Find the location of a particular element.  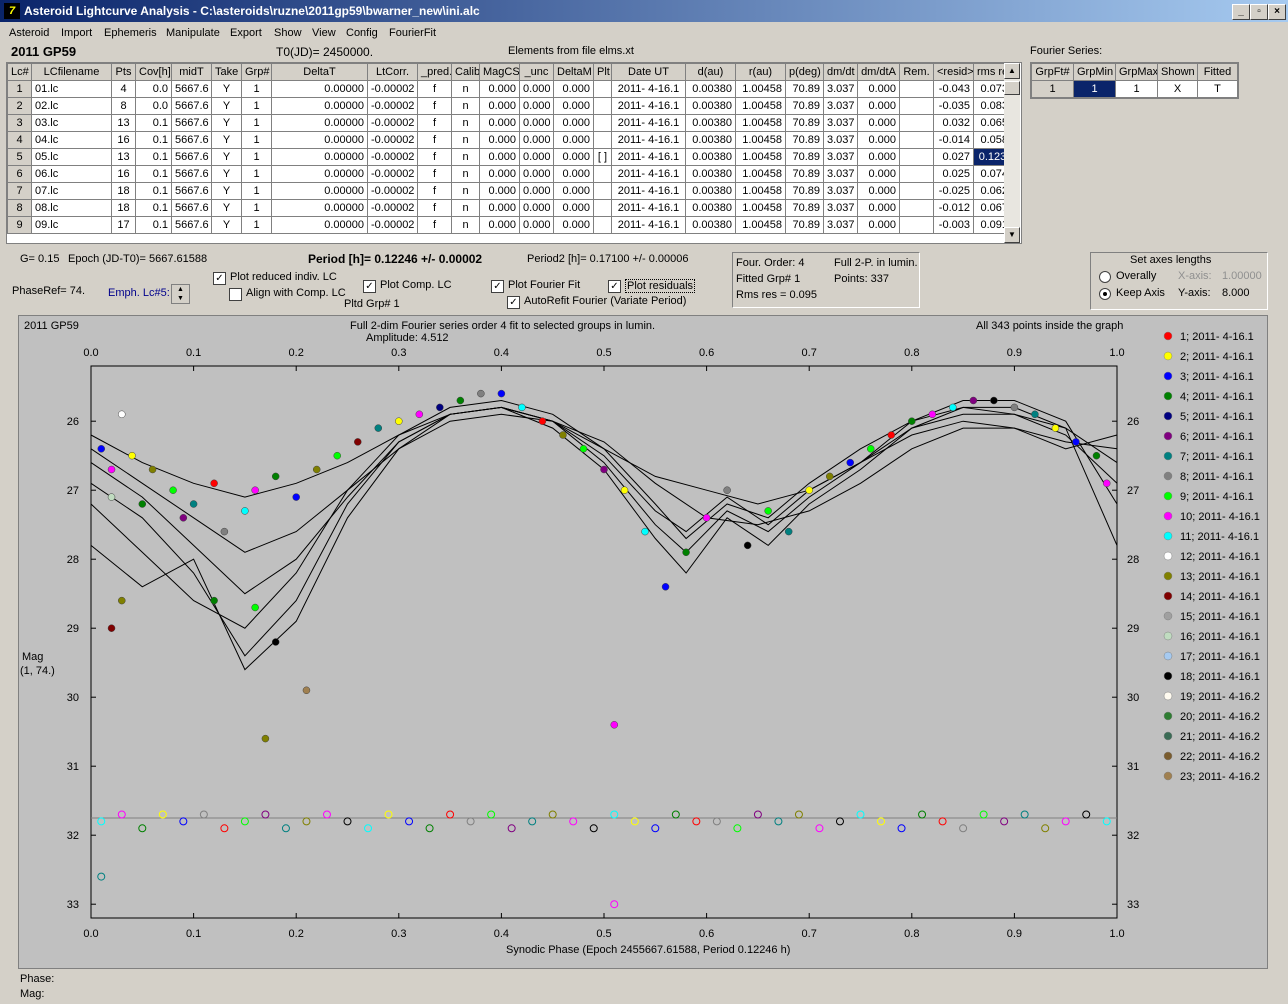

legend-label: 13; 2011- 4-16.1 is located at coordinates (1220, 577).